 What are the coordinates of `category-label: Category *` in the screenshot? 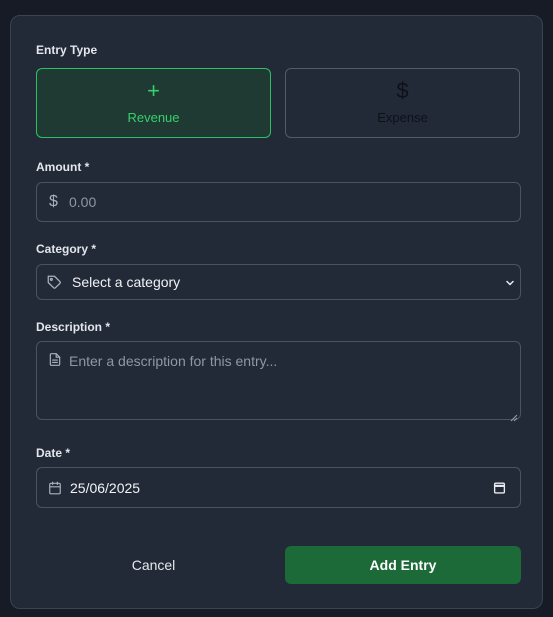 It's located at (66, 249).